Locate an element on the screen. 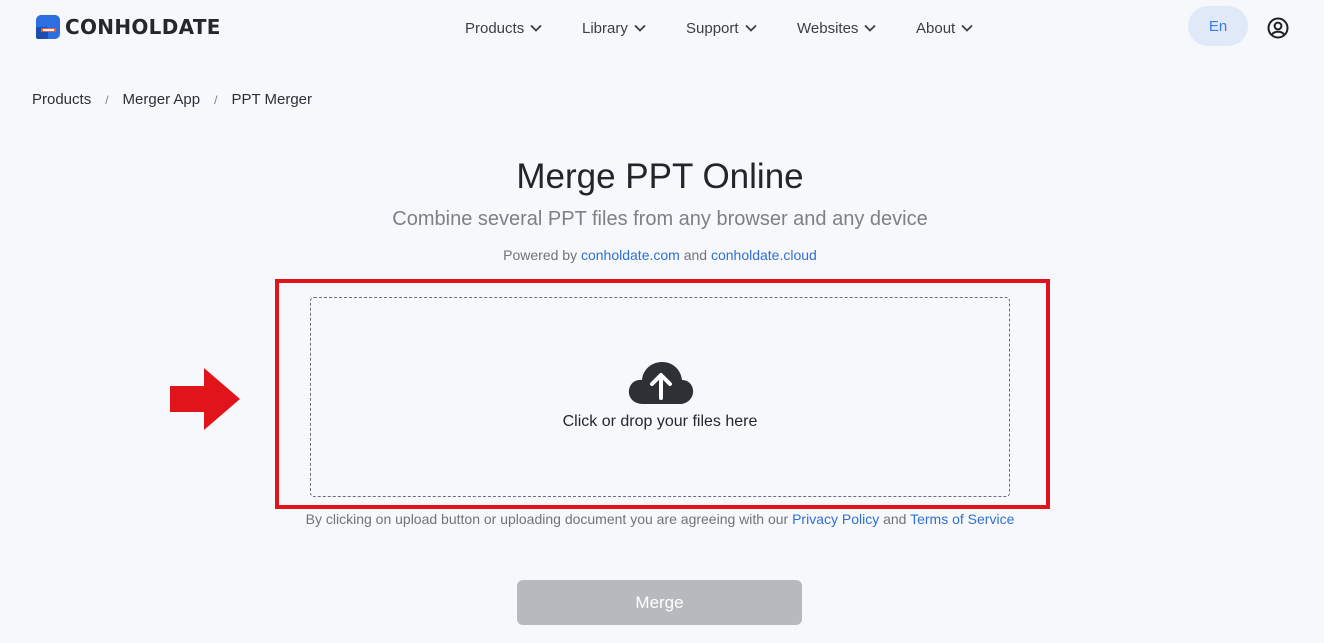 Image resolution: width=1324 pixels, height=643 pixels. breadcrumb-current: PPT Merger is located at coordinates (272, 99).